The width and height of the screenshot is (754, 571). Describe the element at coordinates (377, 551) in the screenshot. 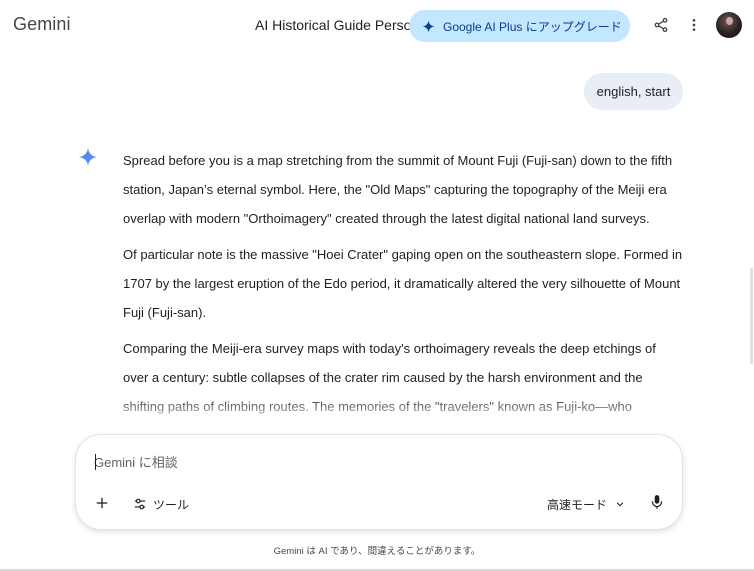

I see `ai-disclaimer: Gemini は AI であり、間違えることがあります。` at that location.